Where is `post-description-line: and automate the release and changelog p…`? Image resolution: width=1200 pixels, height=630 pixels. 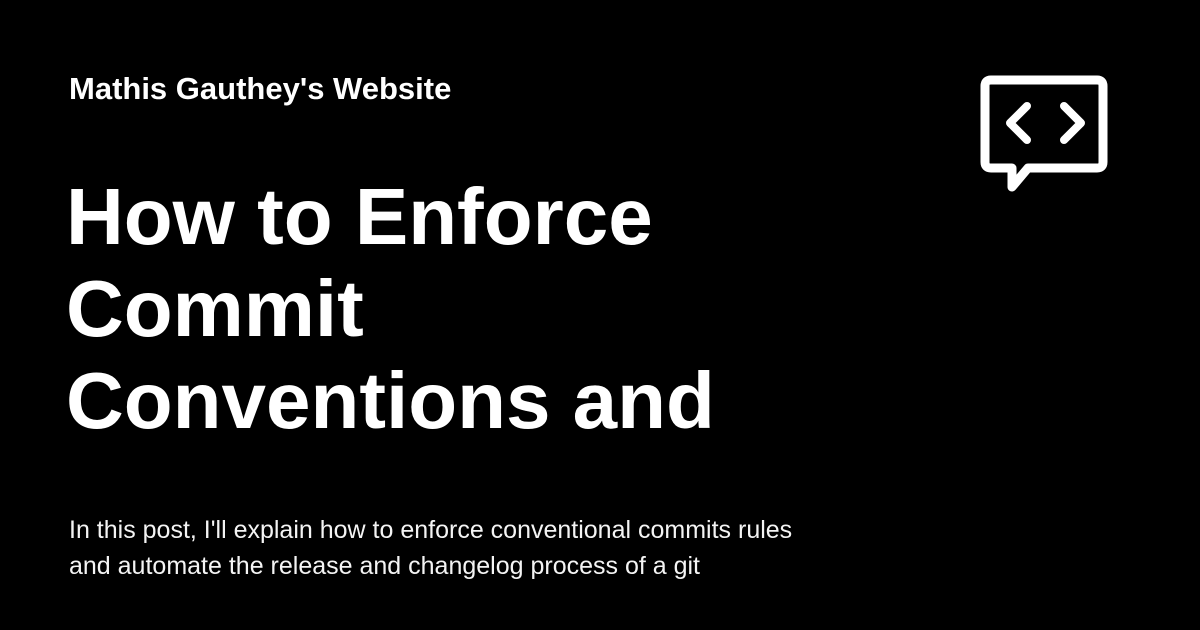
post-description-line: and automate the release and changelog p… is located at coordinates (384, 566).